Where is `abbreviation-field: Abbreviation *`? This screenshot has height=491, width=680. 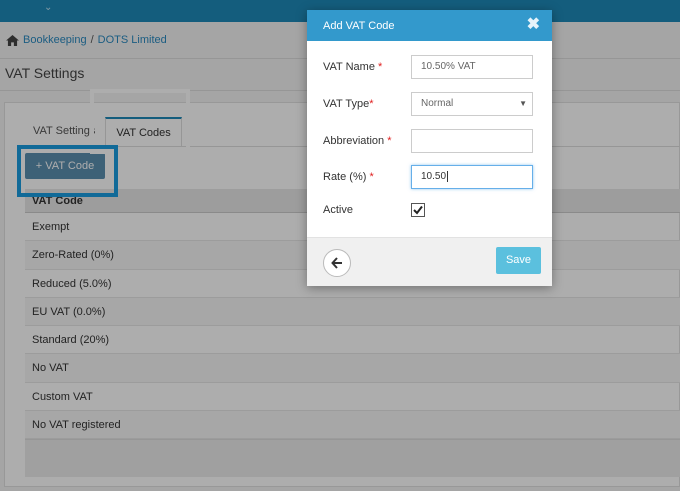
abbreviation-field: Abbreviation * is located at coordinates (428, 141).